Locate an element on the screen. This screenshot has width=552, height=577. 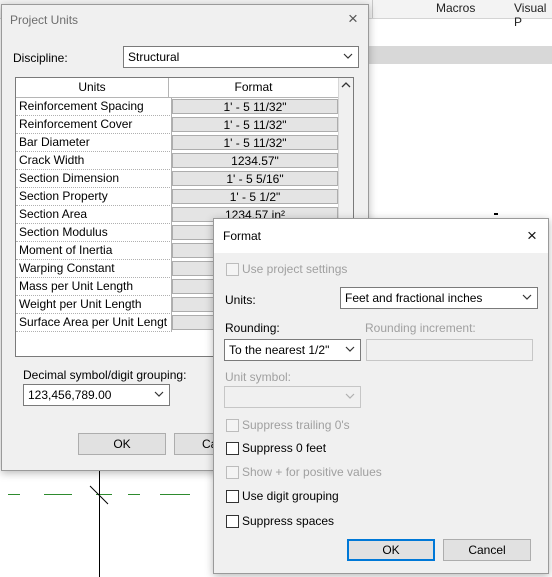
show-plus-label: Show + for positive values is located at coordinates (312, 472).